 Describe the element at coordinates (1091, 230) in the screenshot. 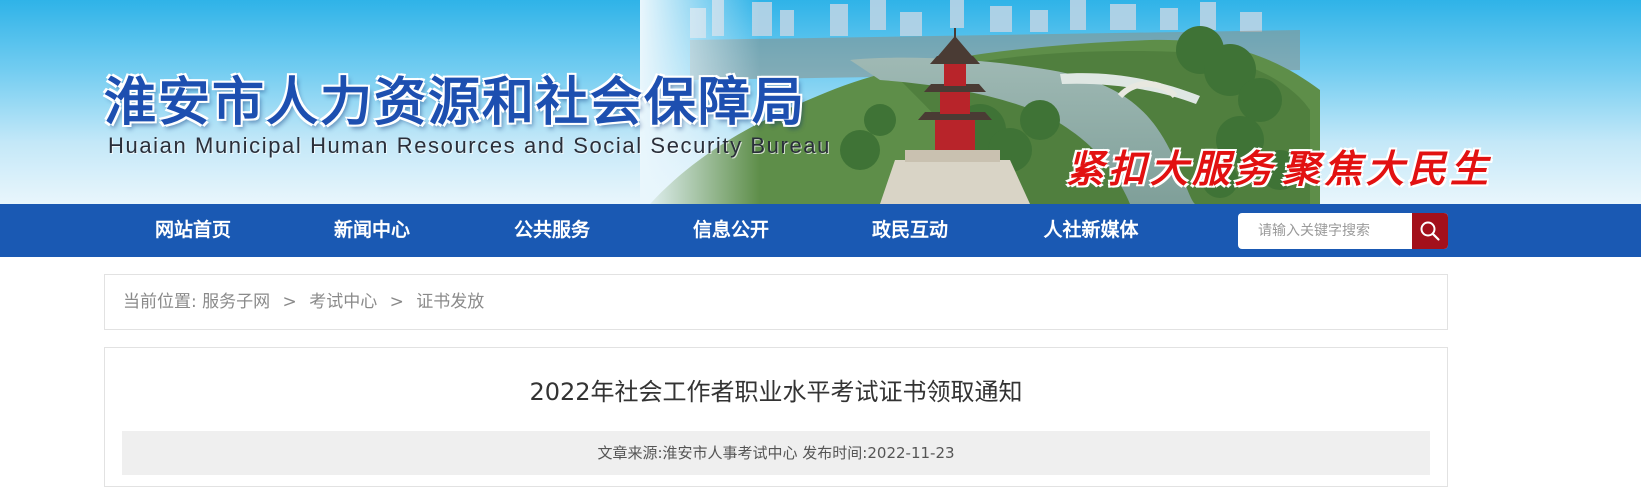

I see `nav-item-new-media: 人社新媒体` at that location.